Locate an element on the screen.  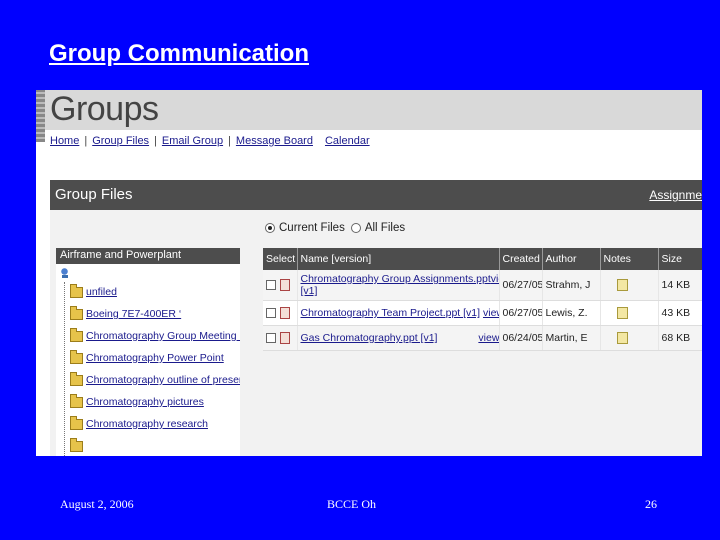
folder-item-power-point: Chromatography Power Point is located at coordinates (147, 357).